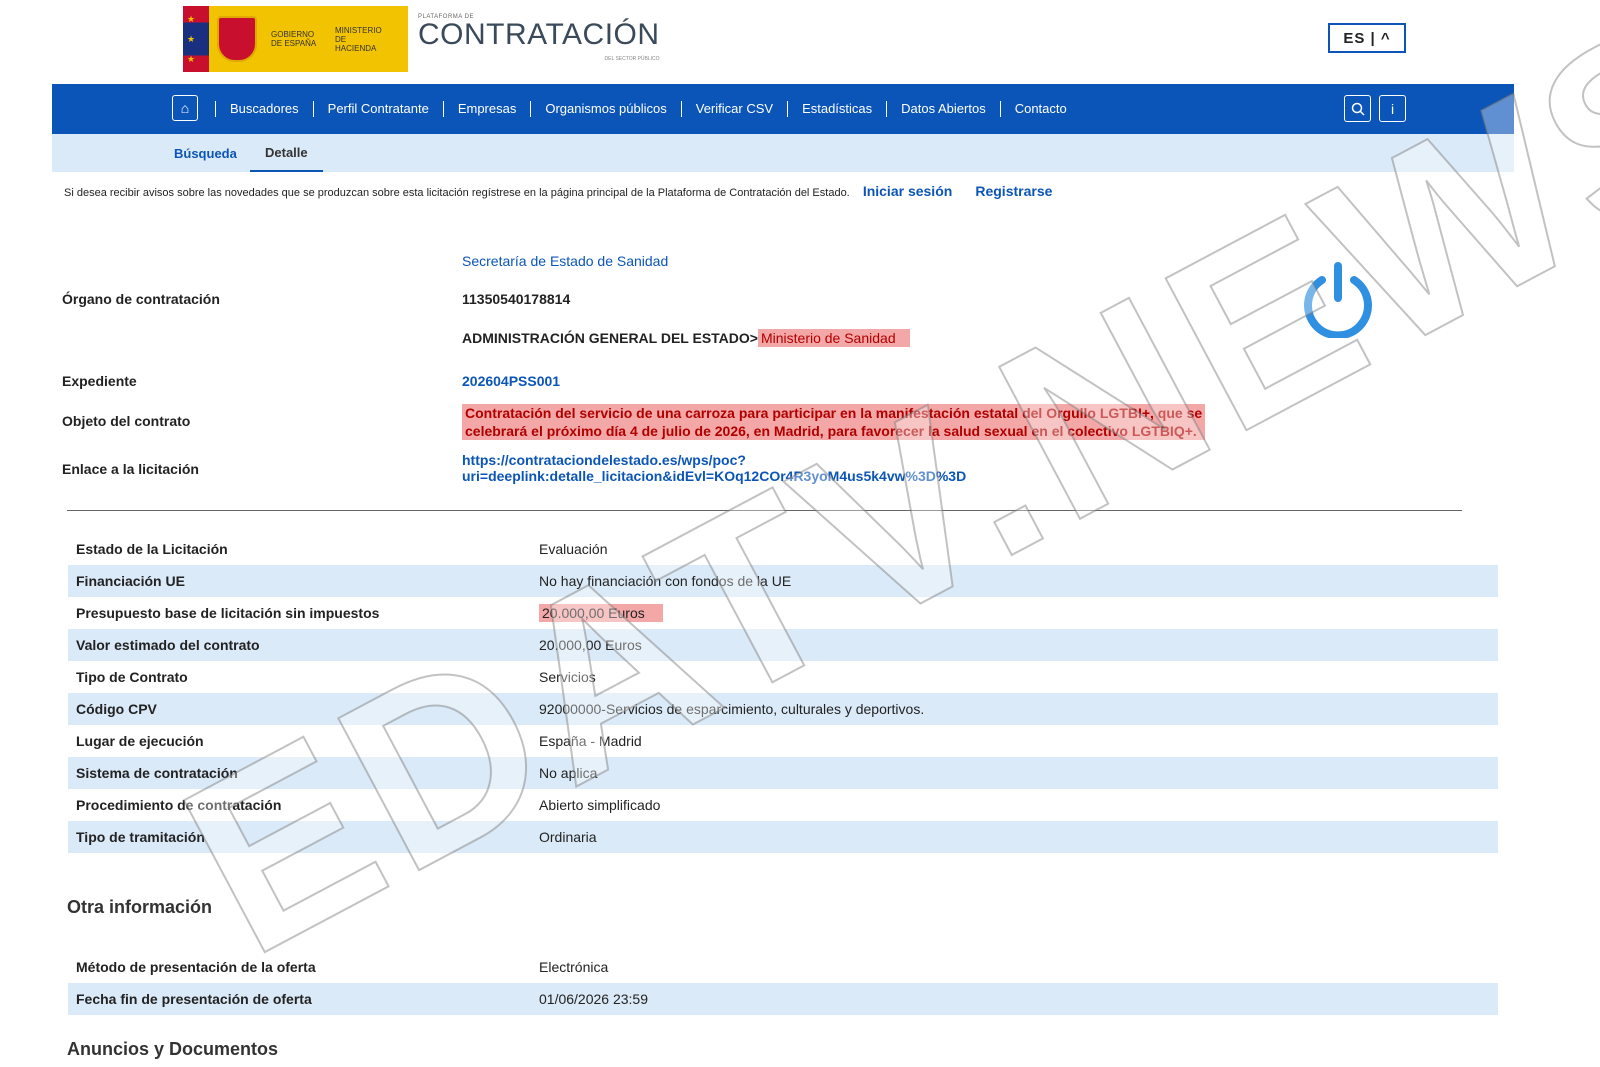 This screenshot has height=1067, width=1600. Describe the element at coordinates (179, 805) in the screenshot. I see `row-key: Procedimiento de contratación` at that location.